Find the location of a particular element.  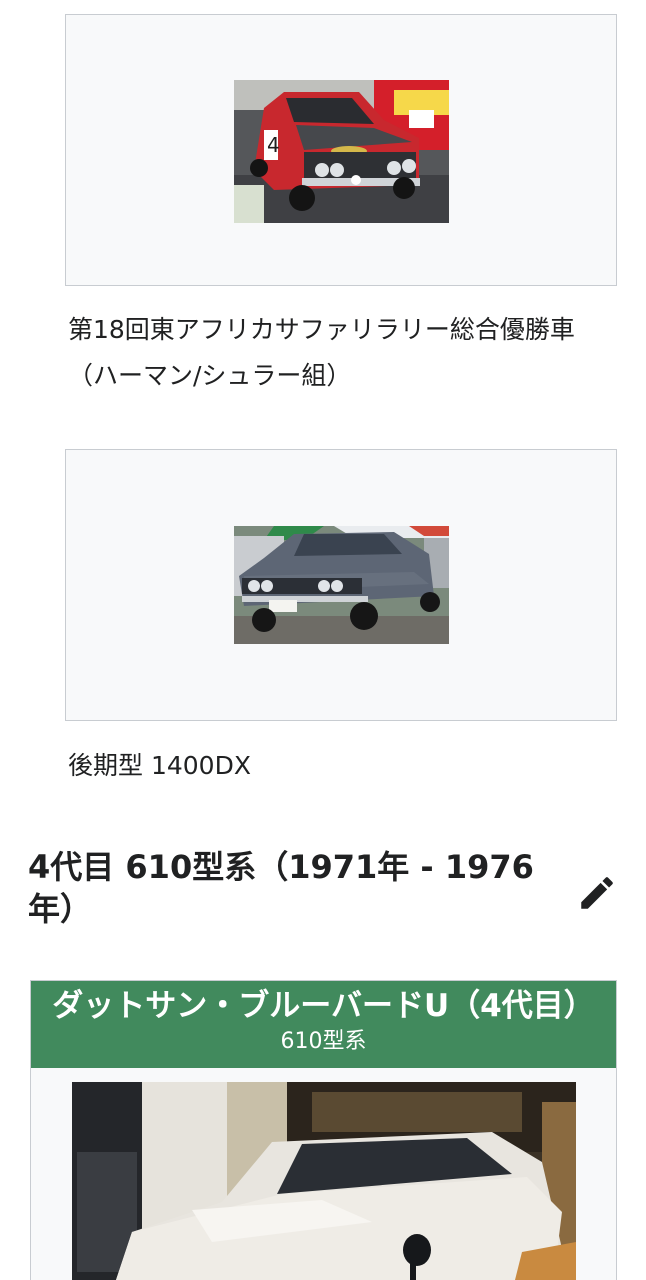

rally-car-image: 4 is located at coordinates (341, 151).